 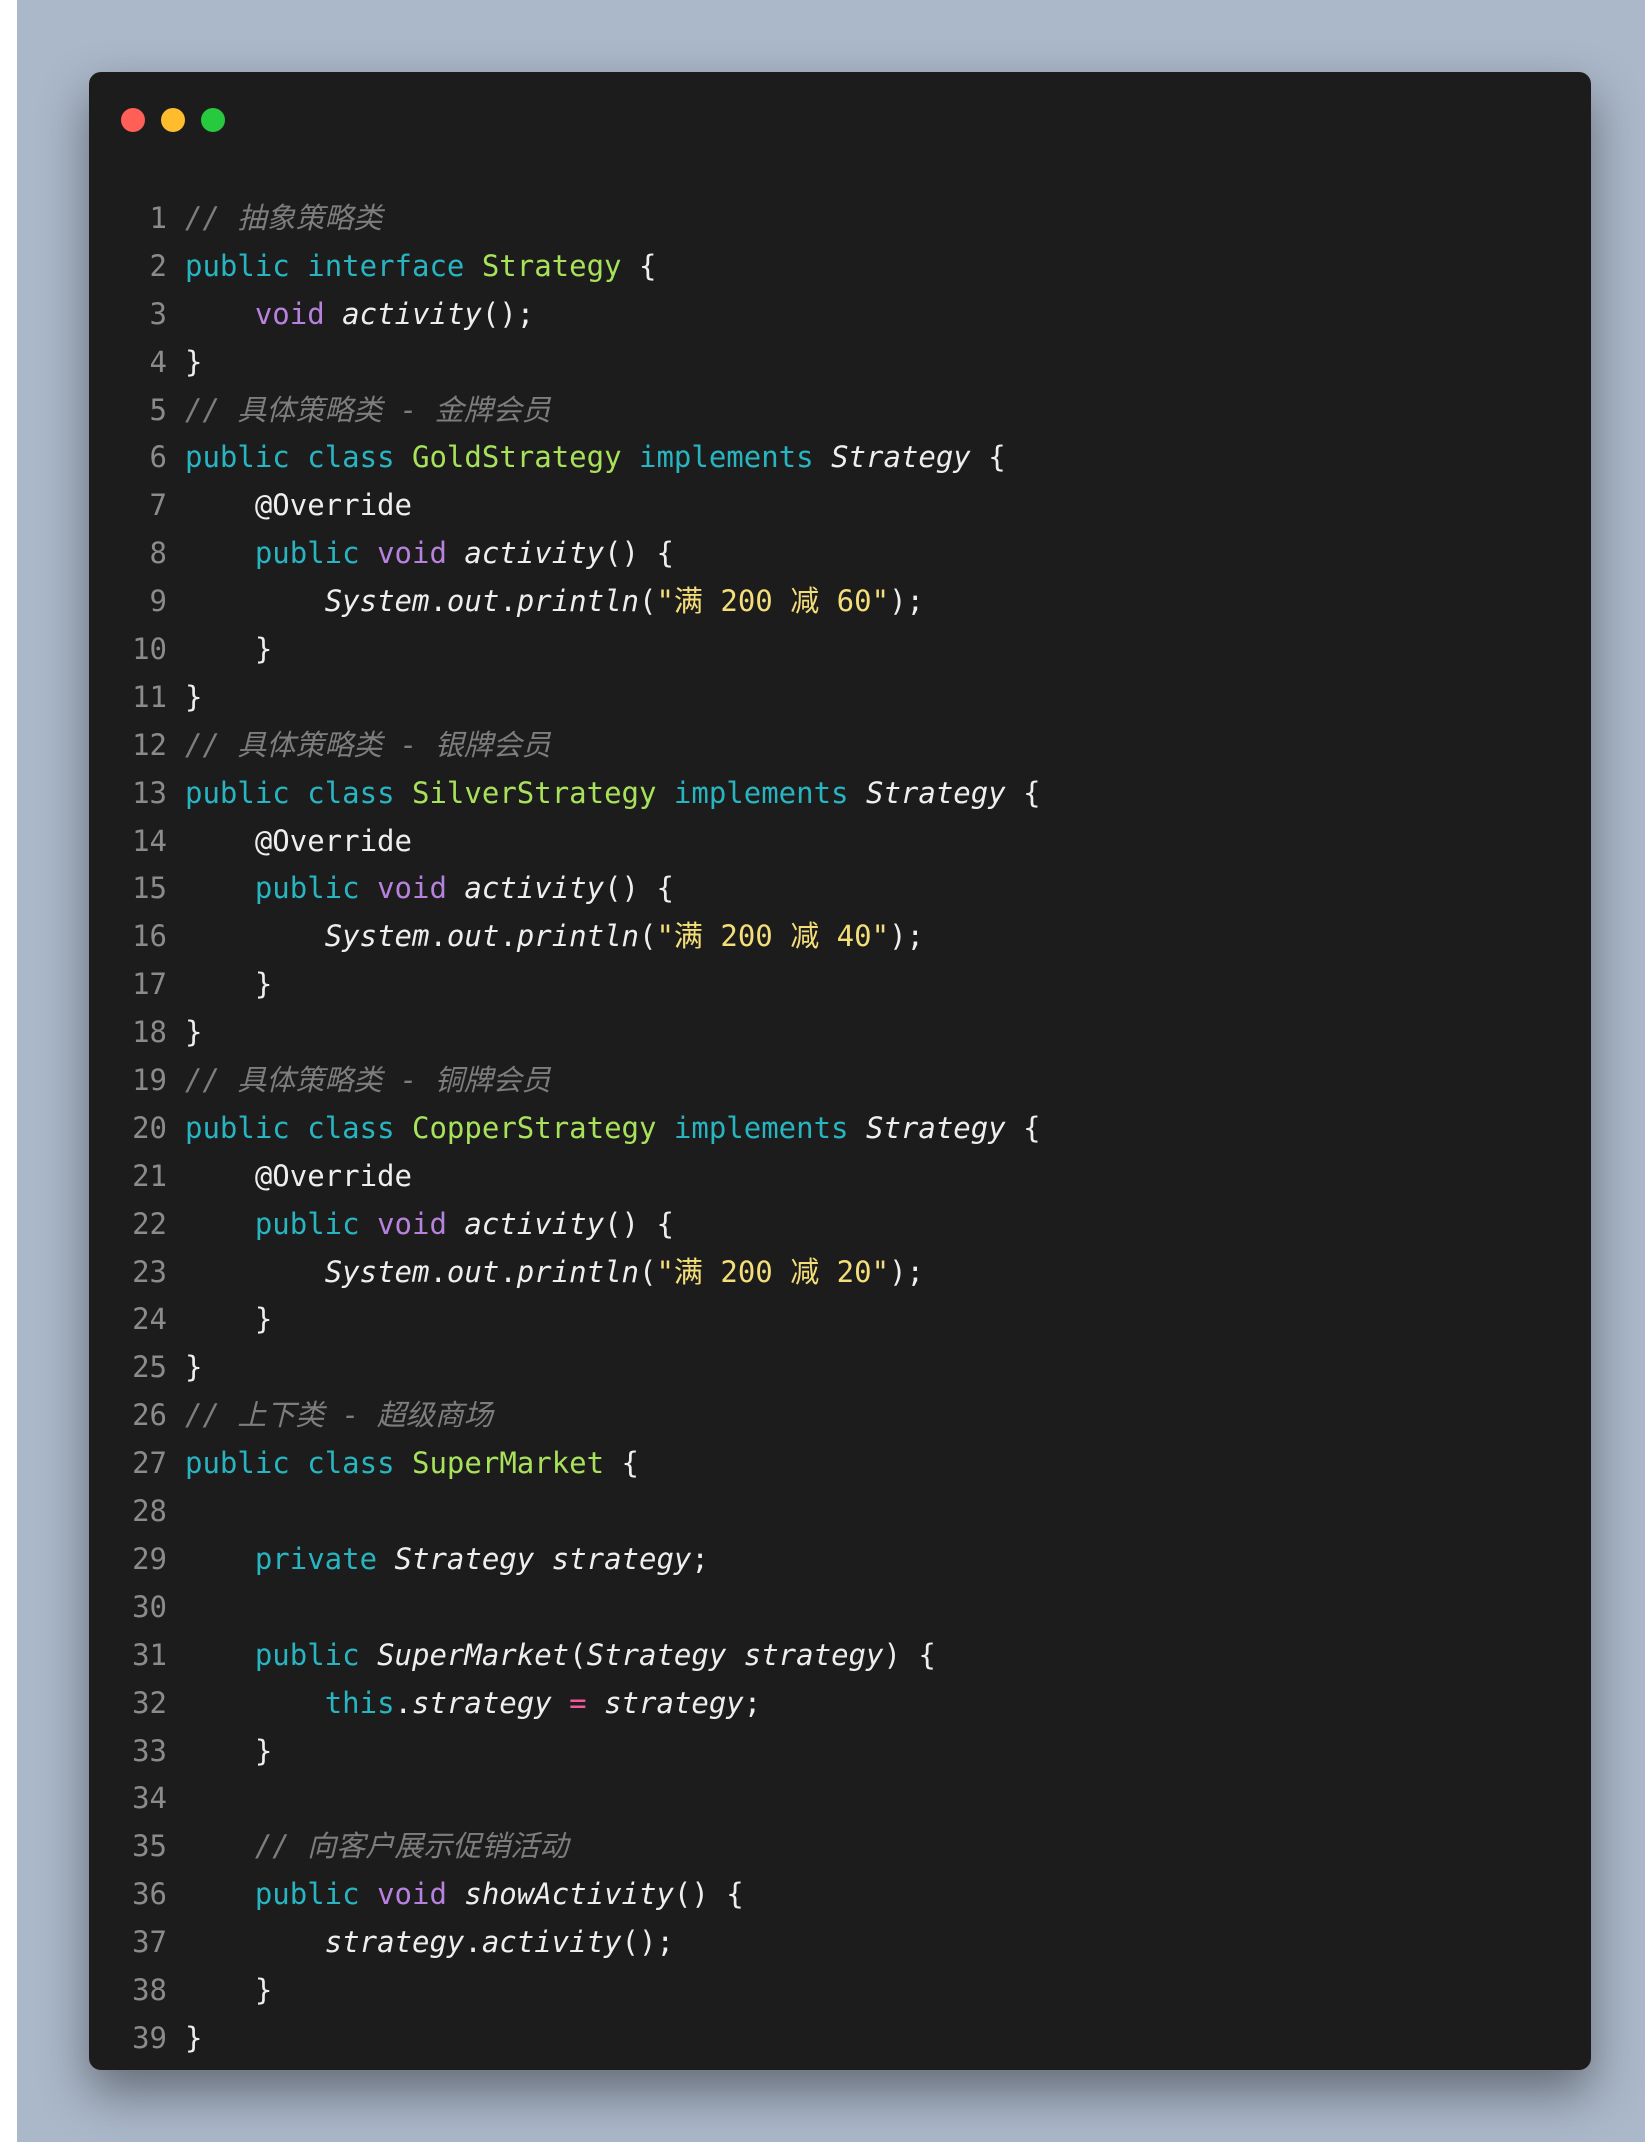 I want to click on line-number: 31, so click(x=149, y=1654).